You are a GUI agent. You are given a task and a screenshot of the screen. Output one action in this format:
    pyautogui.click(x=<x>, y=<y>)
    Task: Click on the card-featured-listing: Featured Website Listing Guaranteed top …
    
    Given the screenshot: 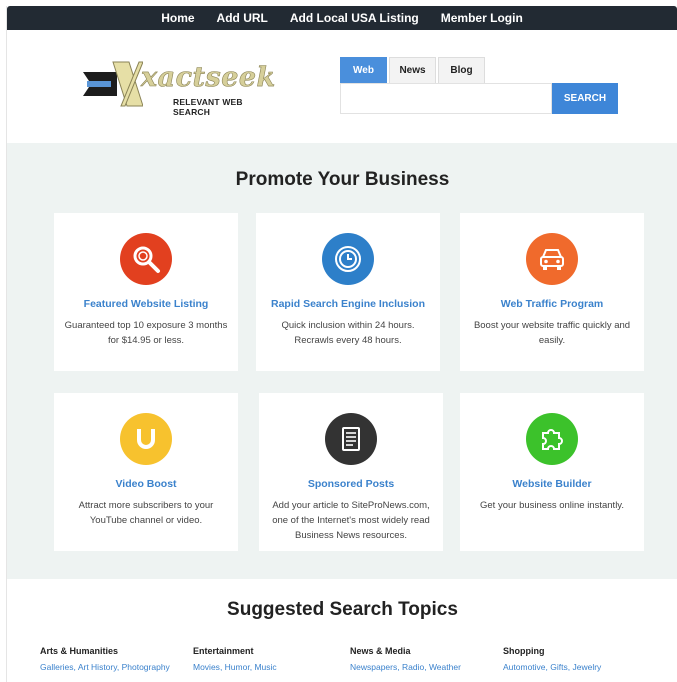 What is the action you would take?
    pyautogui.click(x=146, y=292)
    